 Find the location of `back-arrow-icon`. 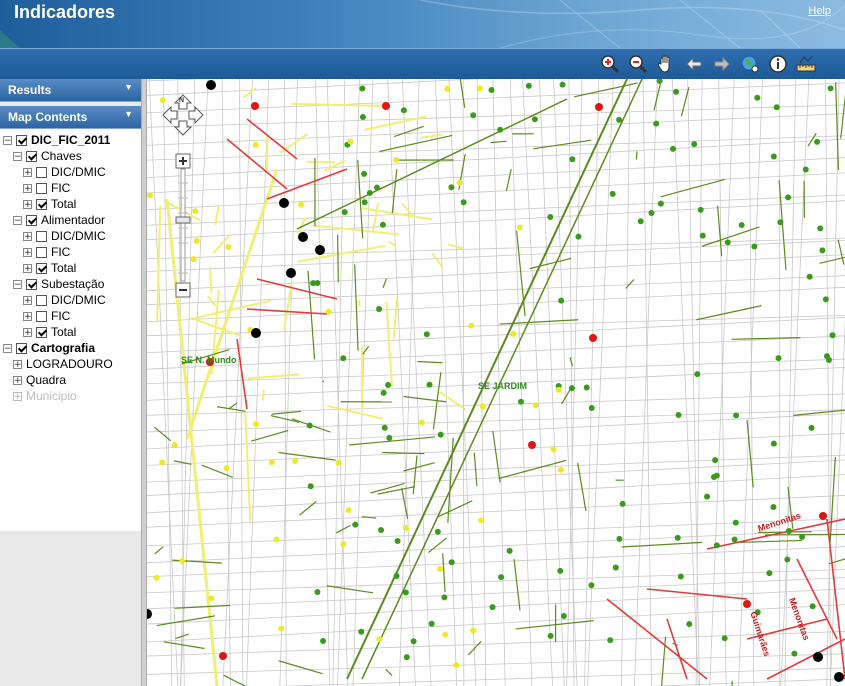

back-arrow-icon is located at coordinates (694, 64).